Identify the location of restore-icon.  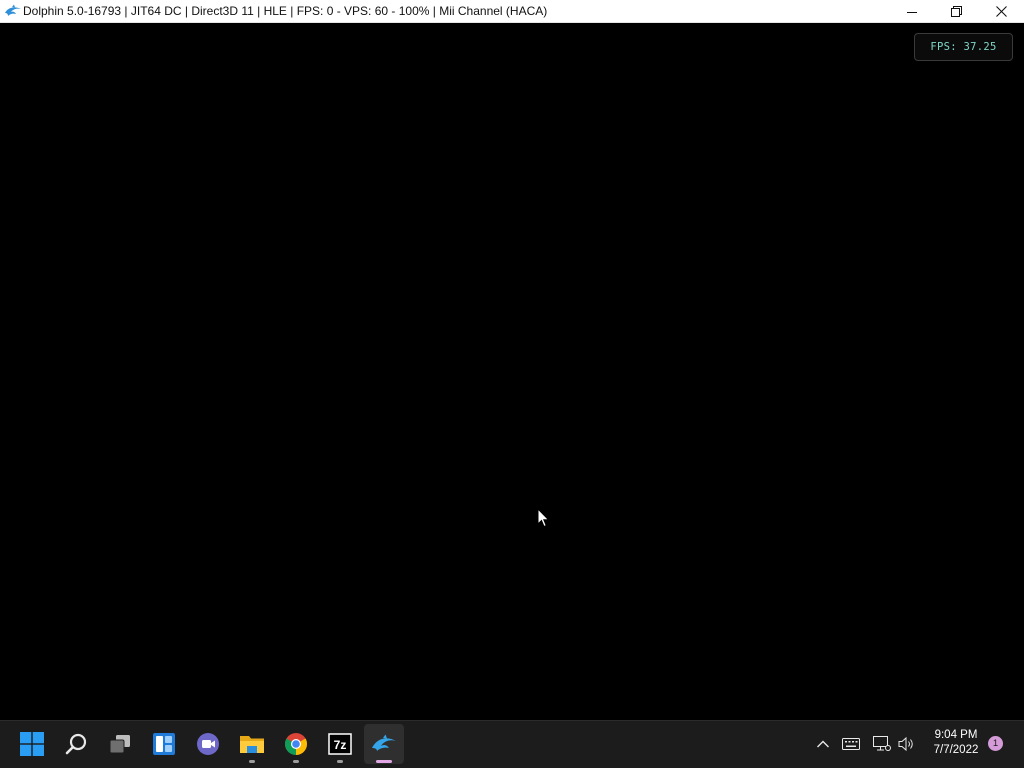
(956, 11).